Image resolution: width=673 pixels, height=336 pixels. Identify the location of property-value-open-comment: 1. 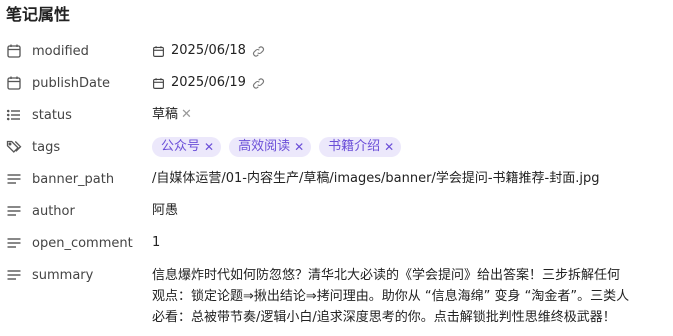
(409, 243).